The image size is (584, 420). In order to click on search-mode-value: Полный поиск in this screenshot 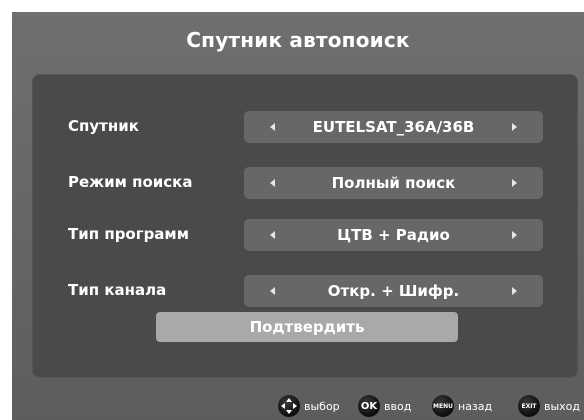, I will do `click(393, 183)`.